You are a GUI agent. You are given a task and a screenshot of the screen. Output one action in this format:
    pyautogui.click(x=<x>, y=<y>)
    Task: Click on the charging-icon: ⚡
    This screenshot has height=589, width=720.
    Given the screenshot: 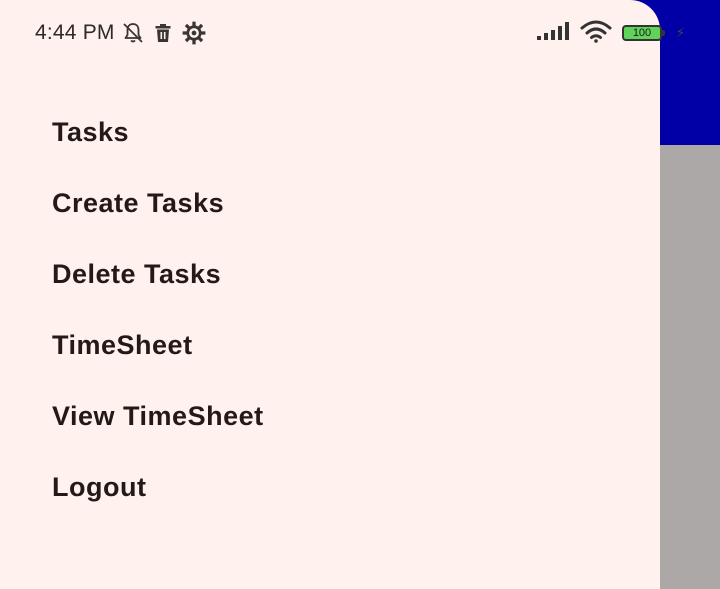 What is the action you would take?
    pyautogui.click(x=681, y=32)
    